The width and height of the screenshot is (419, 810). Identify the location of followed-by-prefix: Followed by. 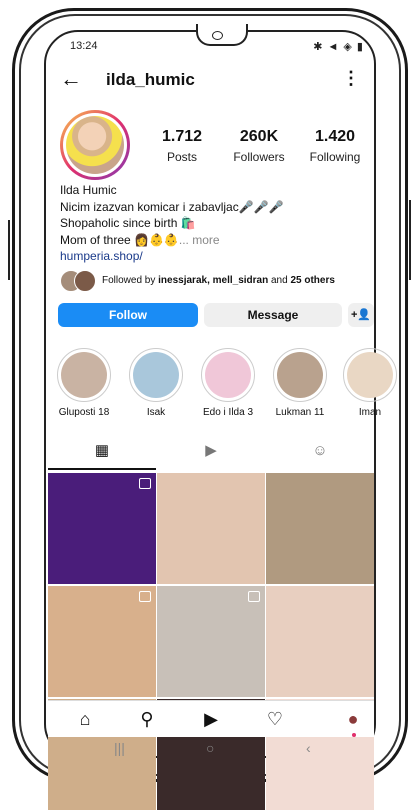
(130, 280).